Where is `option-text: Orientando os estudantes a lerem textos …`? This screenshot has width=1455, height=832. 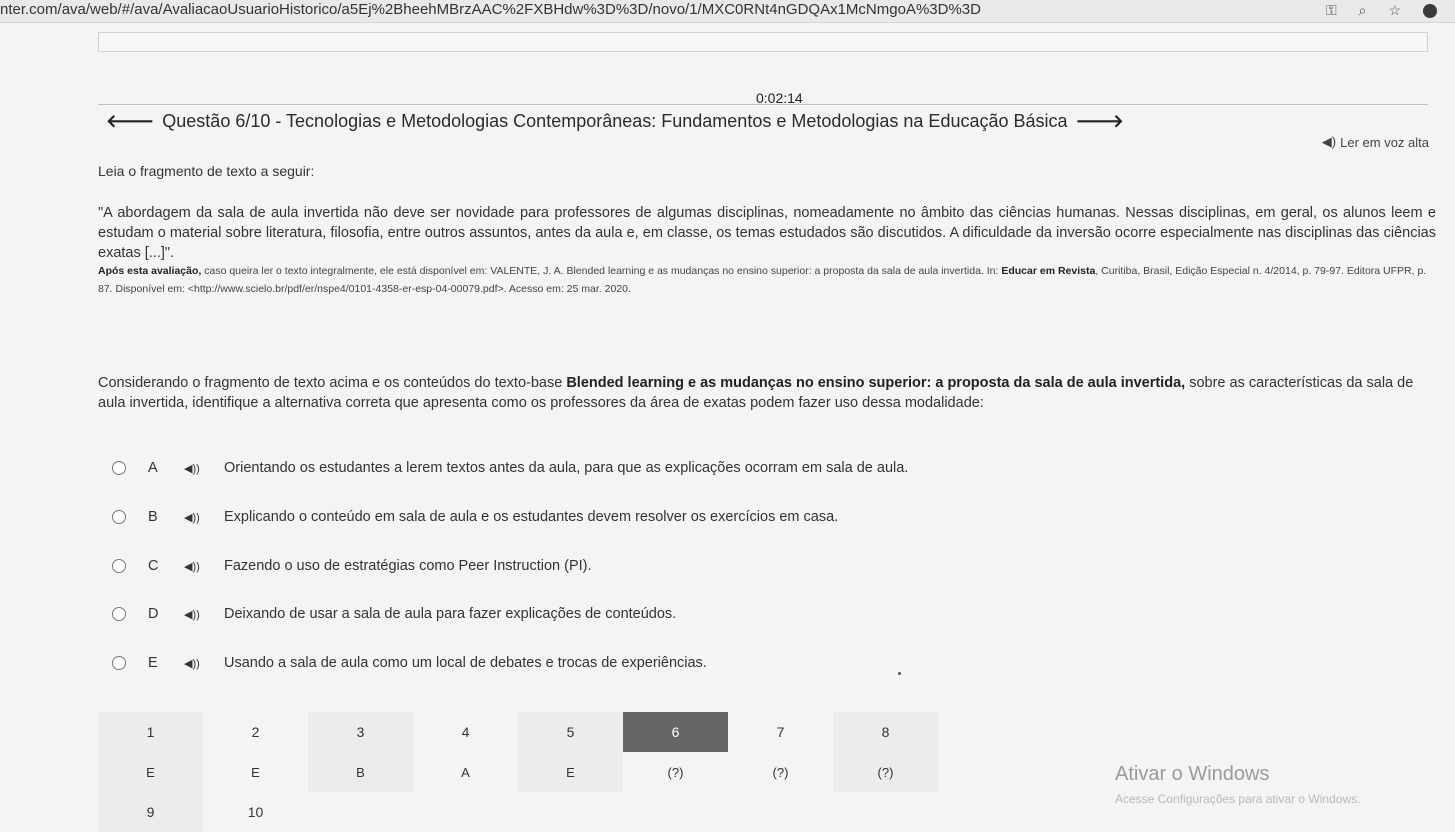
option-text: Orientando os estudantes a lerem textos … is located at coordinates (566, 468).